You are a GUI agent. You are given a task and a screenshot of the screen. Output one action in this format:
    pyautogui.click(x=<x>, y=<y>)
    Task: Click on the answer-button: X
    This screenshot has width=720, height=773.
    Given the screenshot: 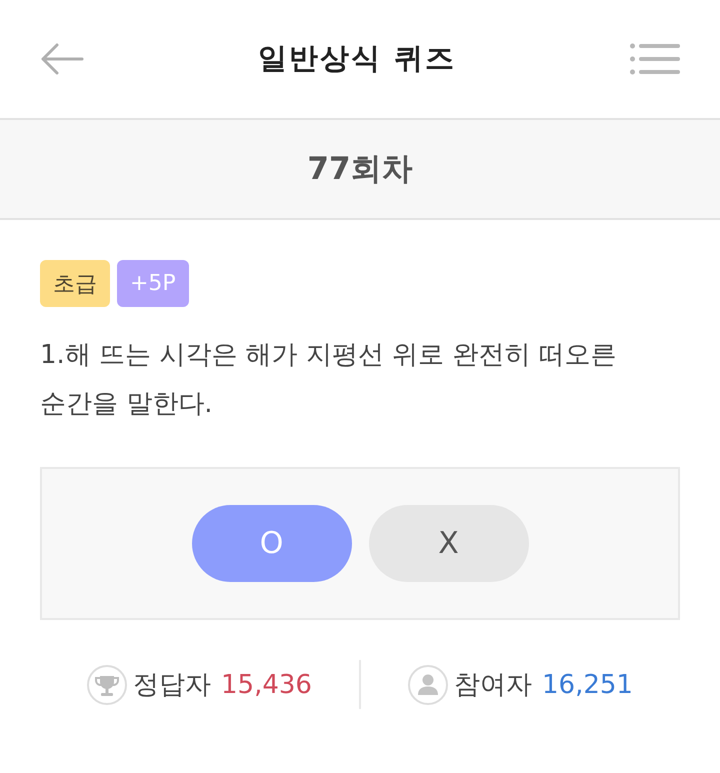 What is the action you would take?
    pyautogui.click(x=448, y=543)
    